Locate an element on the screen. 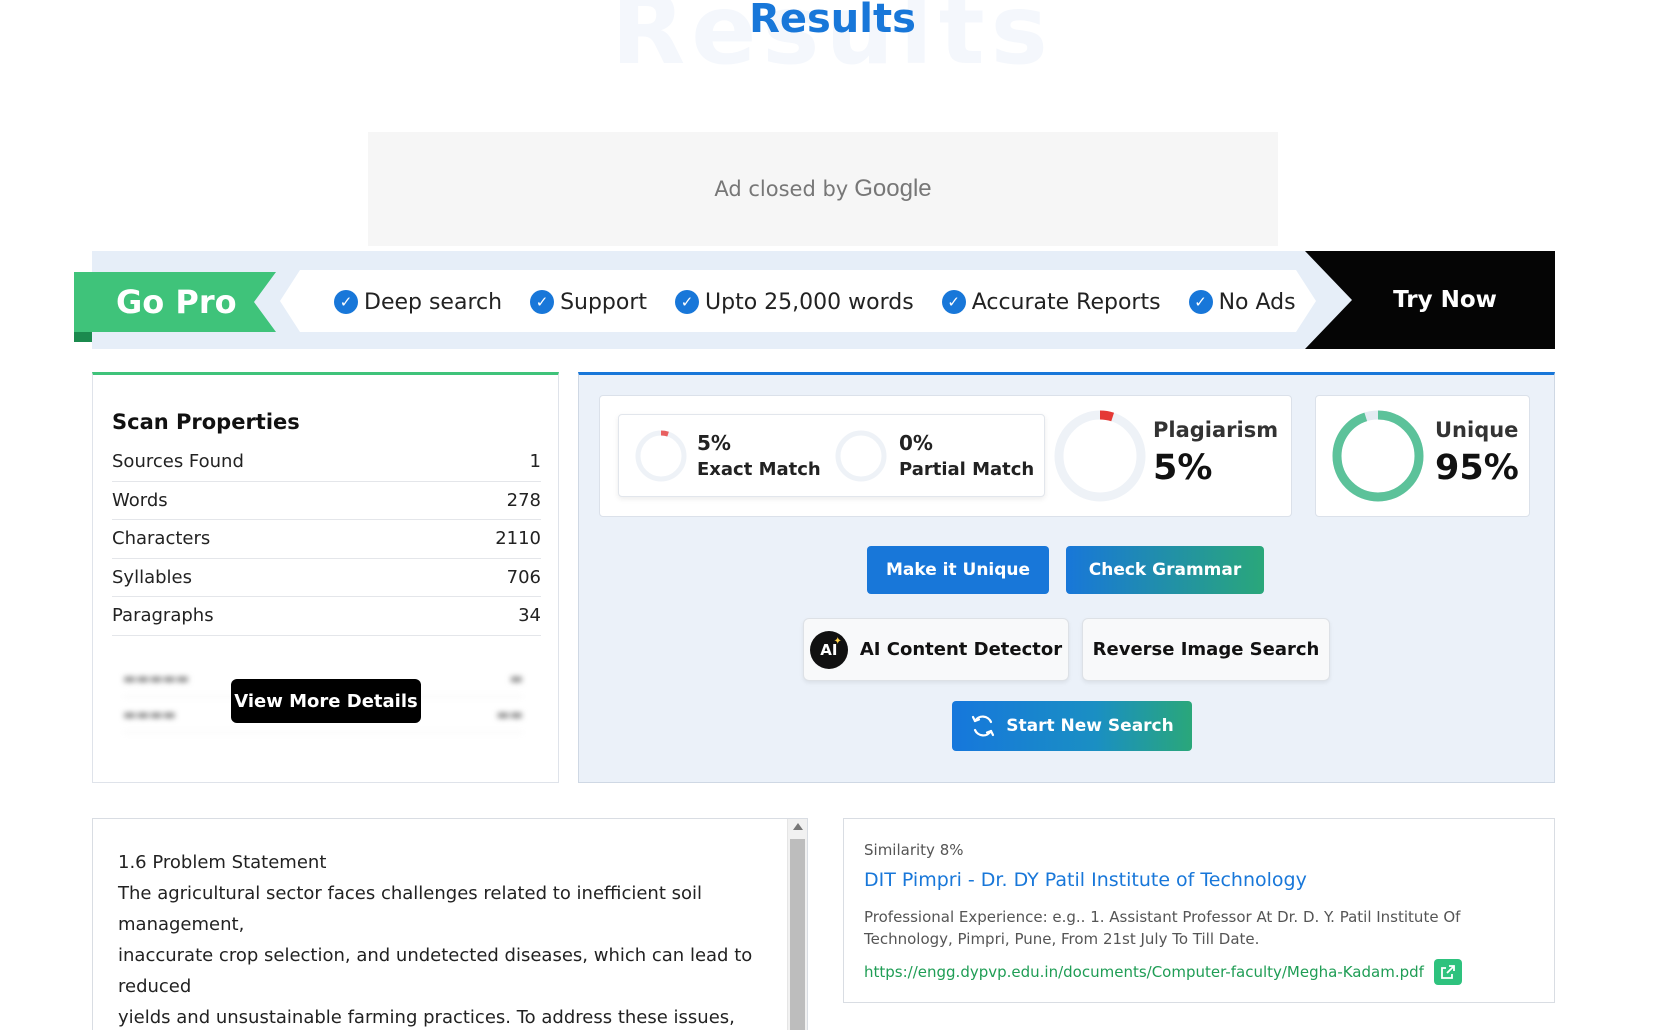 The height and width of the screenshot is (1030, 1665). text-scrollbar is located at coordinates (797, 924).